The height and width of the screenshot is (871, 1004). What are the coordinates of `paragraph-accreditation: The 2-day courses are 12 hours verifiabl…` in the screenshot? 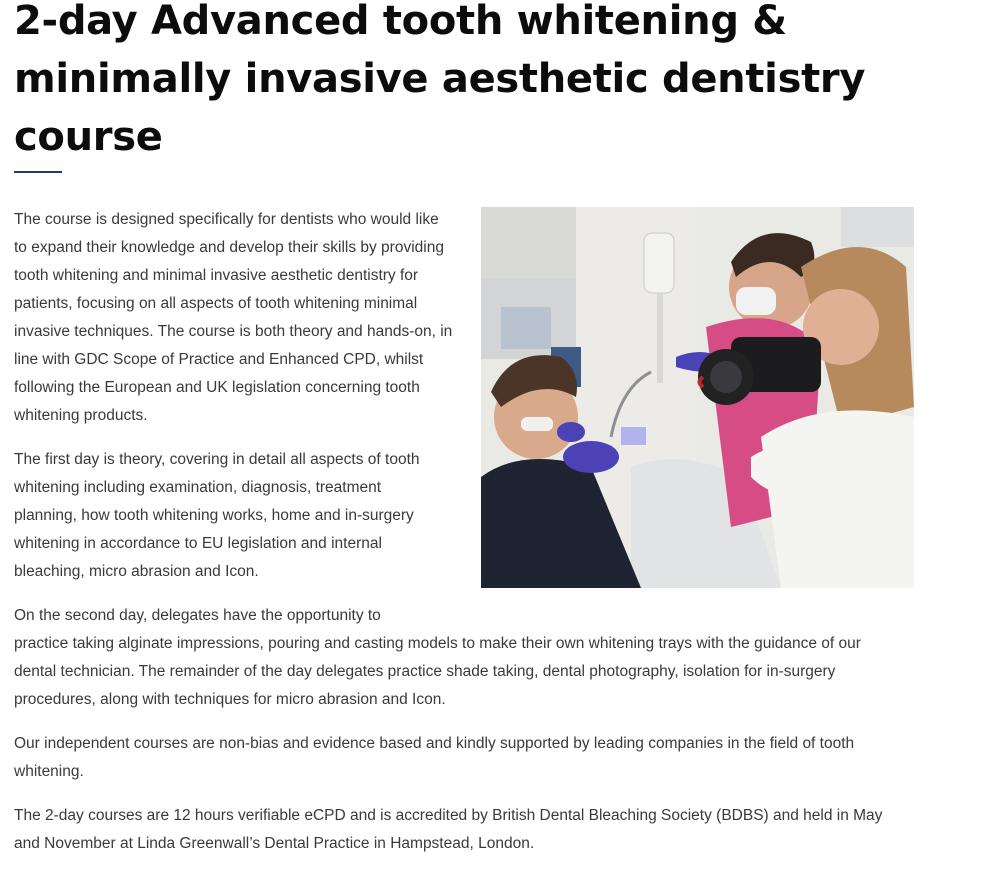 It's located at (448, 829).